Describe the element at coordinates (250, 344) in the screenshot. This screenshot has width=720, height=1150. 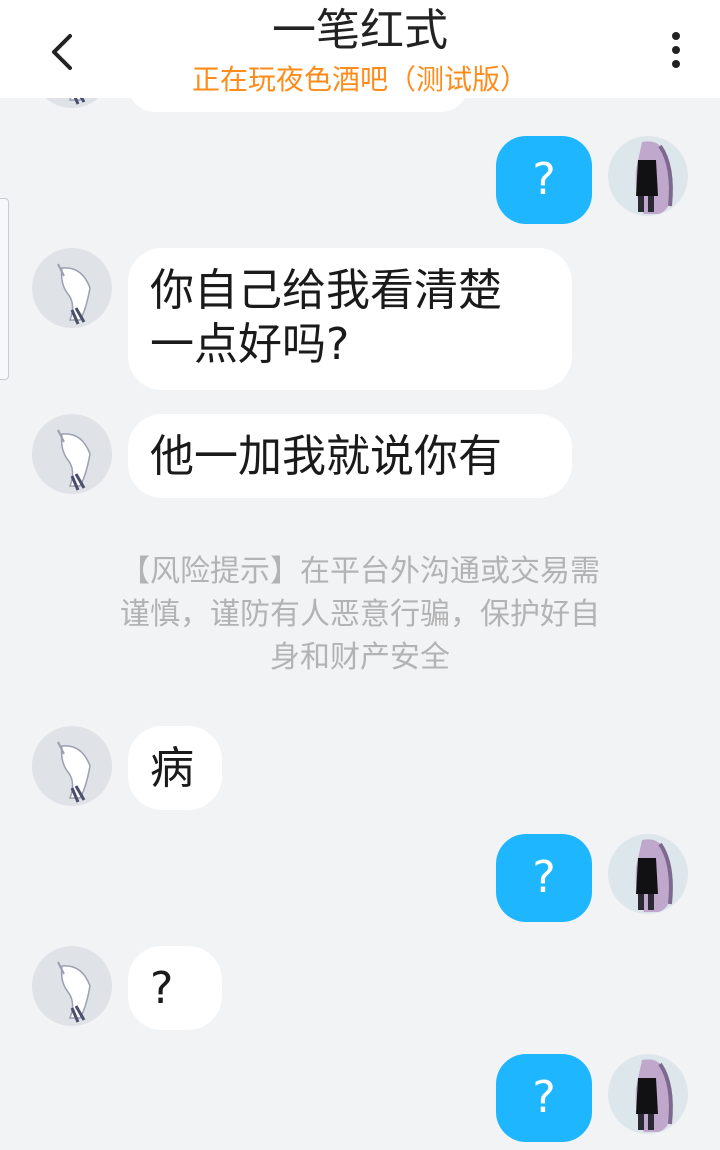
I see `message-text-line: 一点好吗?` at that location.